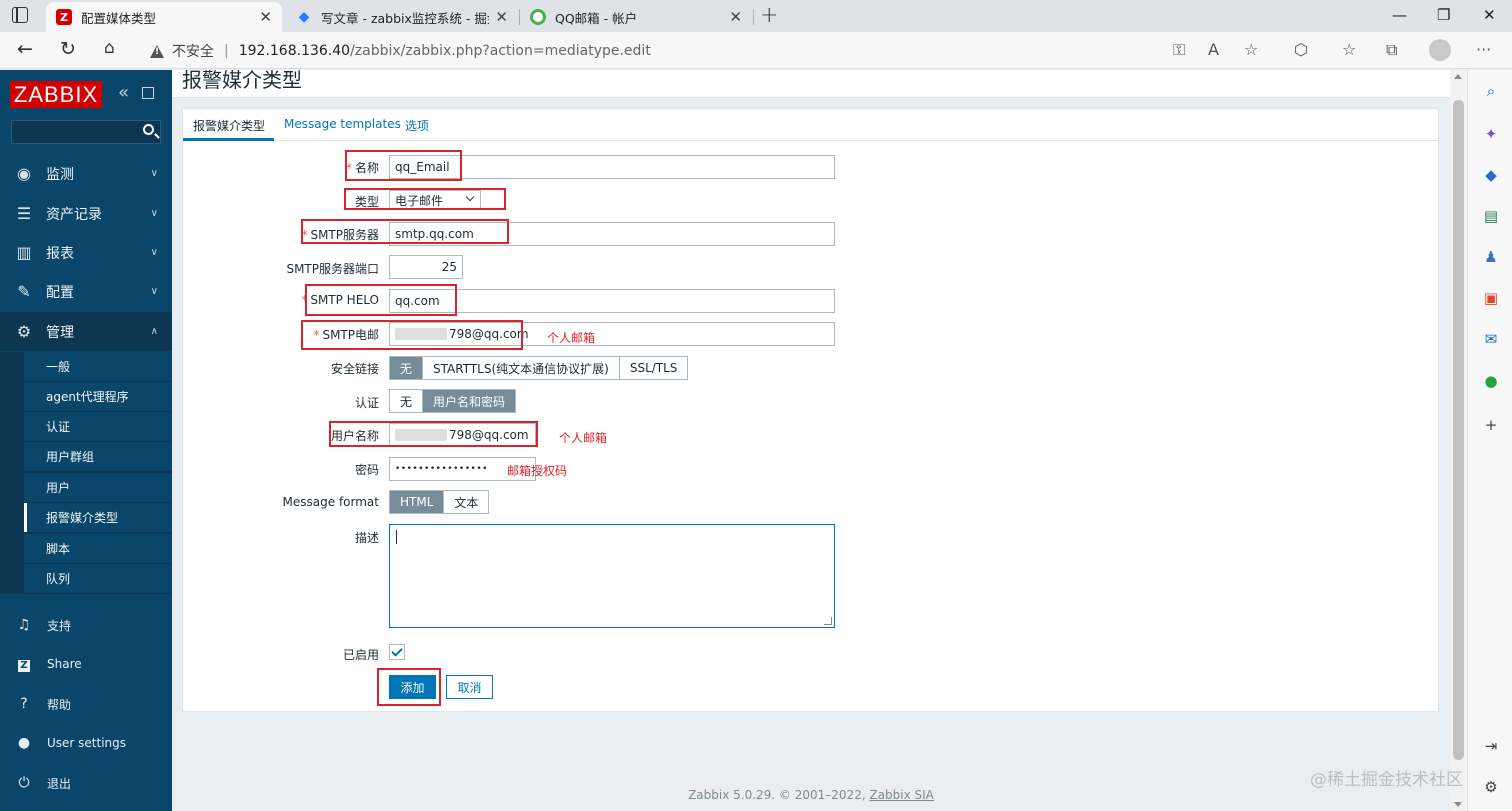 The width and height of the screenshot is (1512, 811). What do you see at coordinates (25, 49) in the screenshot?
I see `back-icon: ←` at bounding box center [25, 49].